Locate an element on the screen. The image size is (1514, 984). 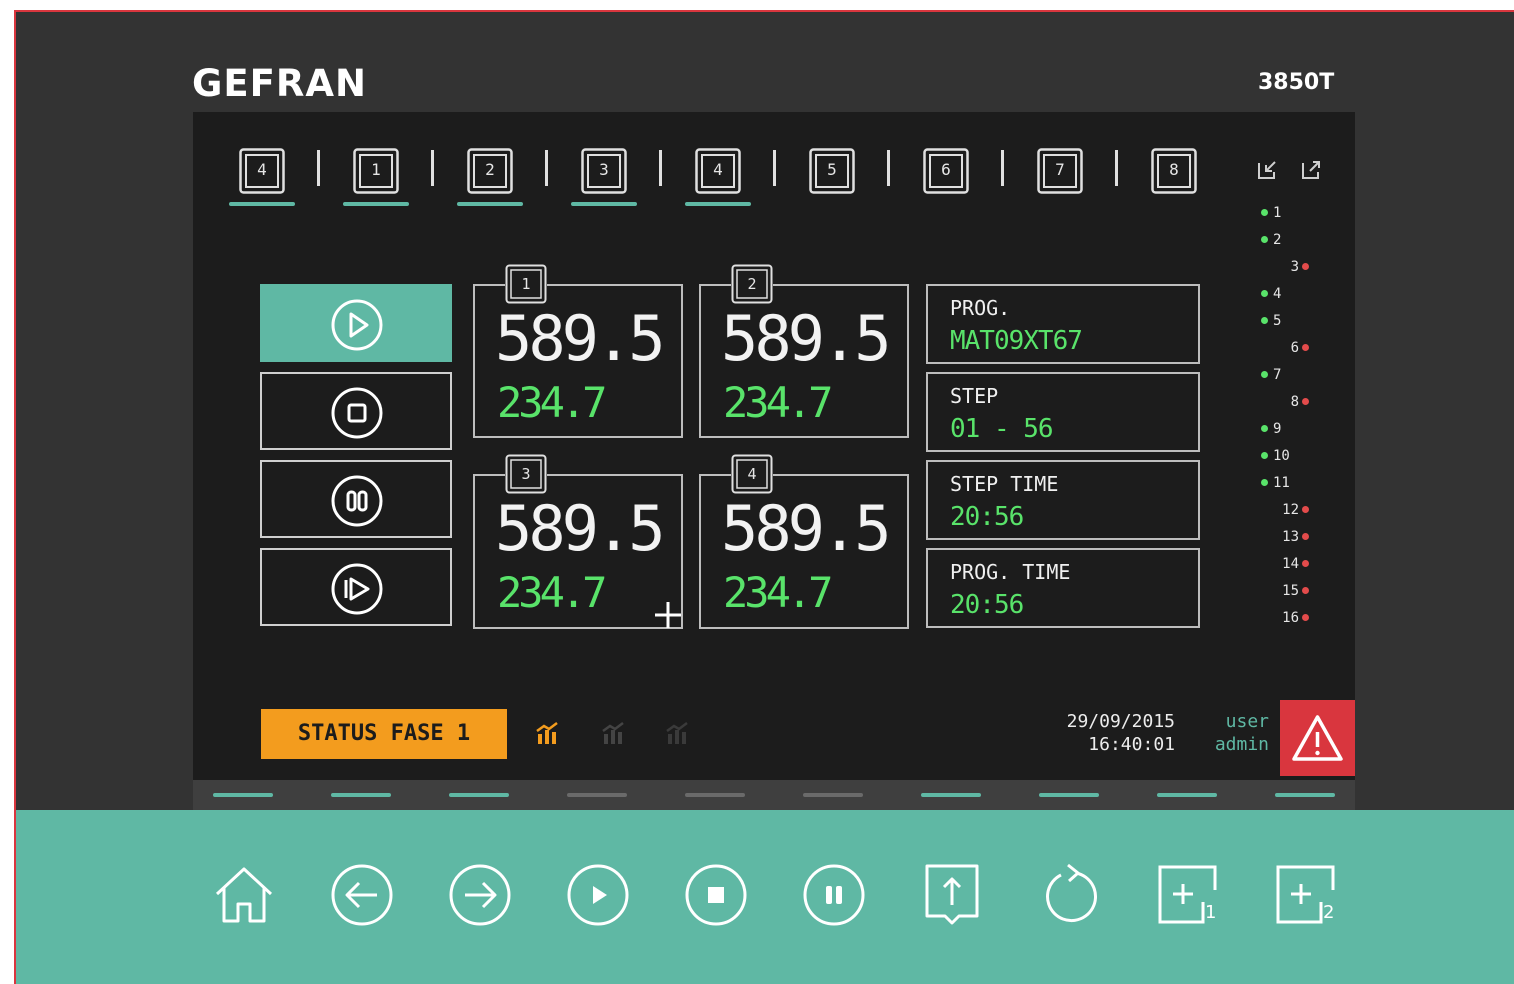
role-text: admin is located at coordinates (1241, 744).